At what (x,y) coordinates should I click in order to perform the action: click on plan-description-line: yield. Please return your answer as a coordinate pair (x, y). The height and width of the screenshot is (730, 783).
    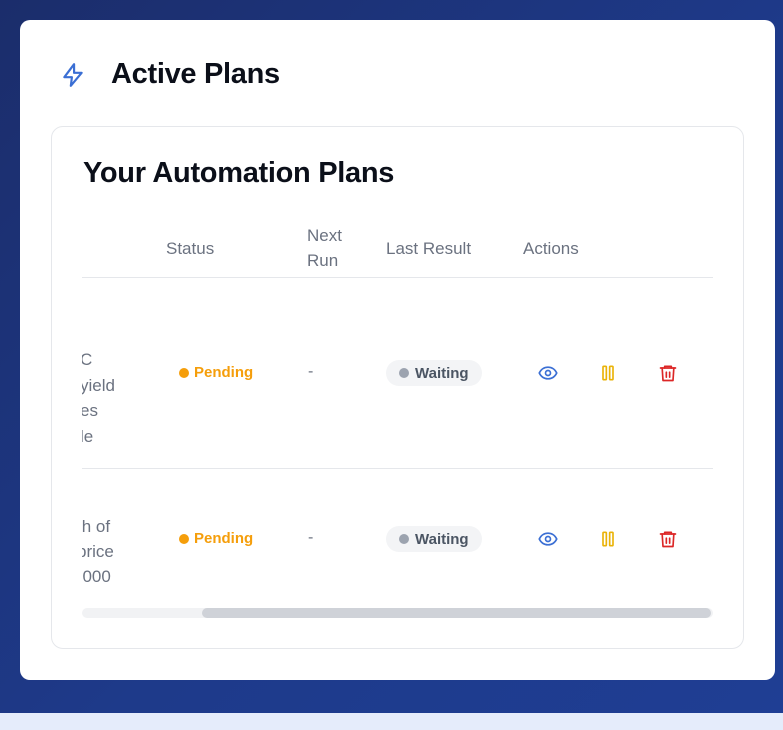
    Looking at the image, I should click on (98, 385).